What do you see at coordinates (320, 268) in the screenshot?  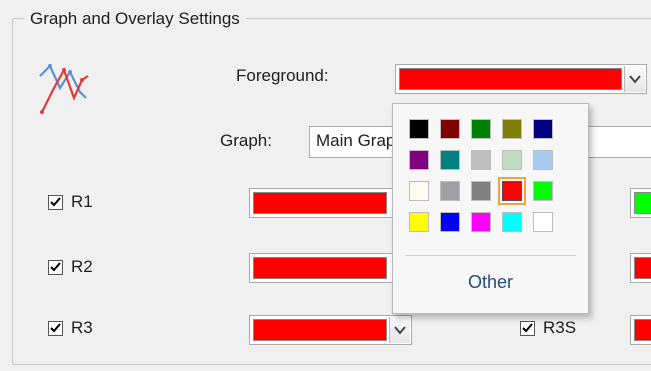 I see `r2-color-swatch` at bounding box center [320, 268].